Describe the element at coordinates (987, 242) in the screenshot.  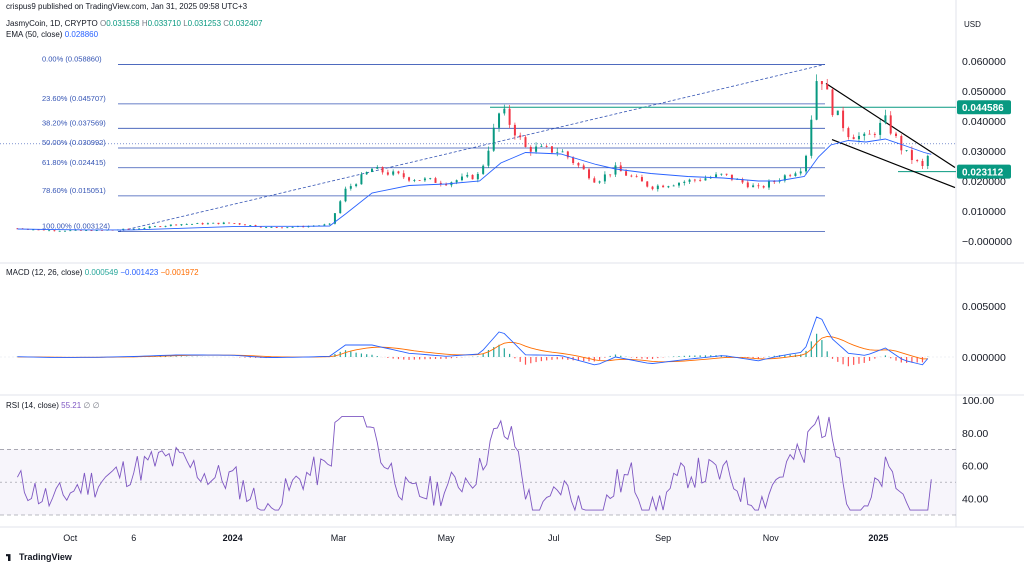
I see `price-tick-label: −0.000000` at that location.